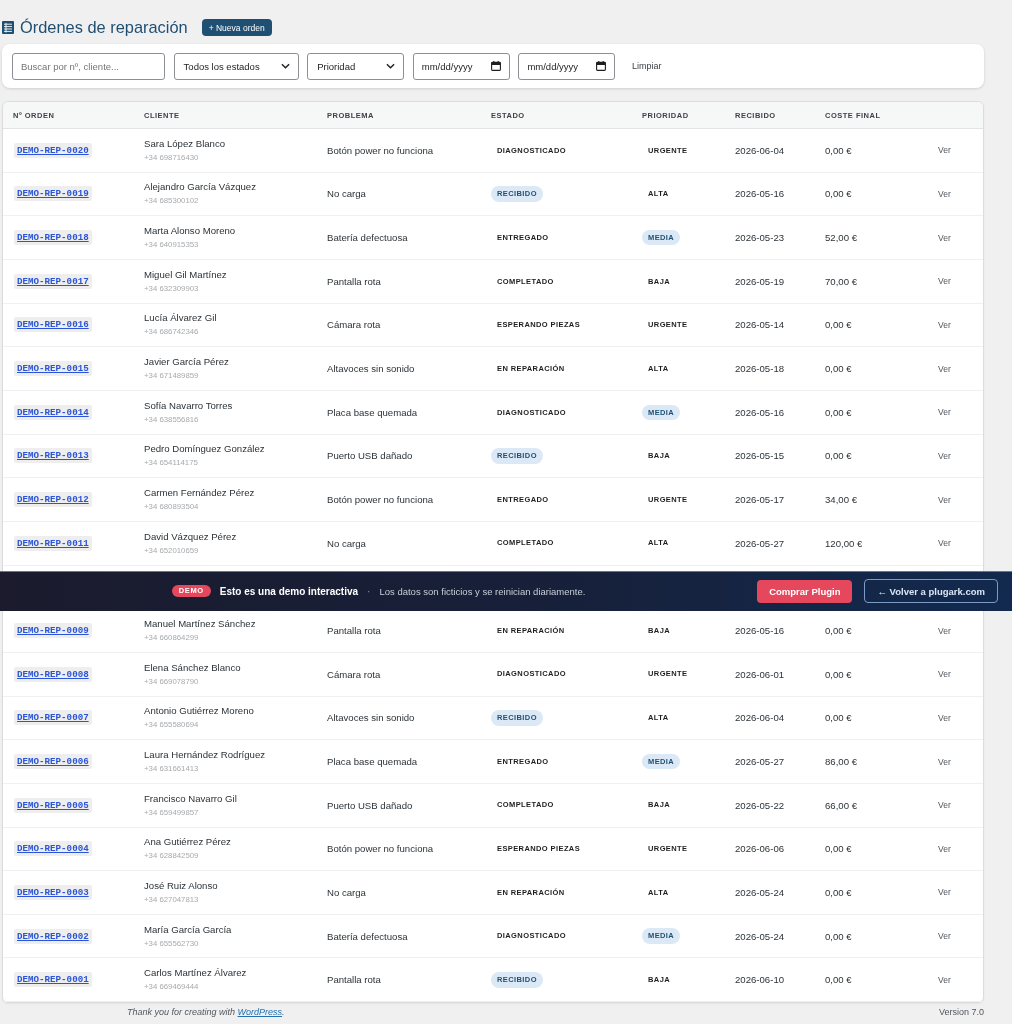  What do you see at coordinates (53, 456) in the screenshot?
I see `order-number-link: DEMO-REP-0013` at bounding box center [53, 456].